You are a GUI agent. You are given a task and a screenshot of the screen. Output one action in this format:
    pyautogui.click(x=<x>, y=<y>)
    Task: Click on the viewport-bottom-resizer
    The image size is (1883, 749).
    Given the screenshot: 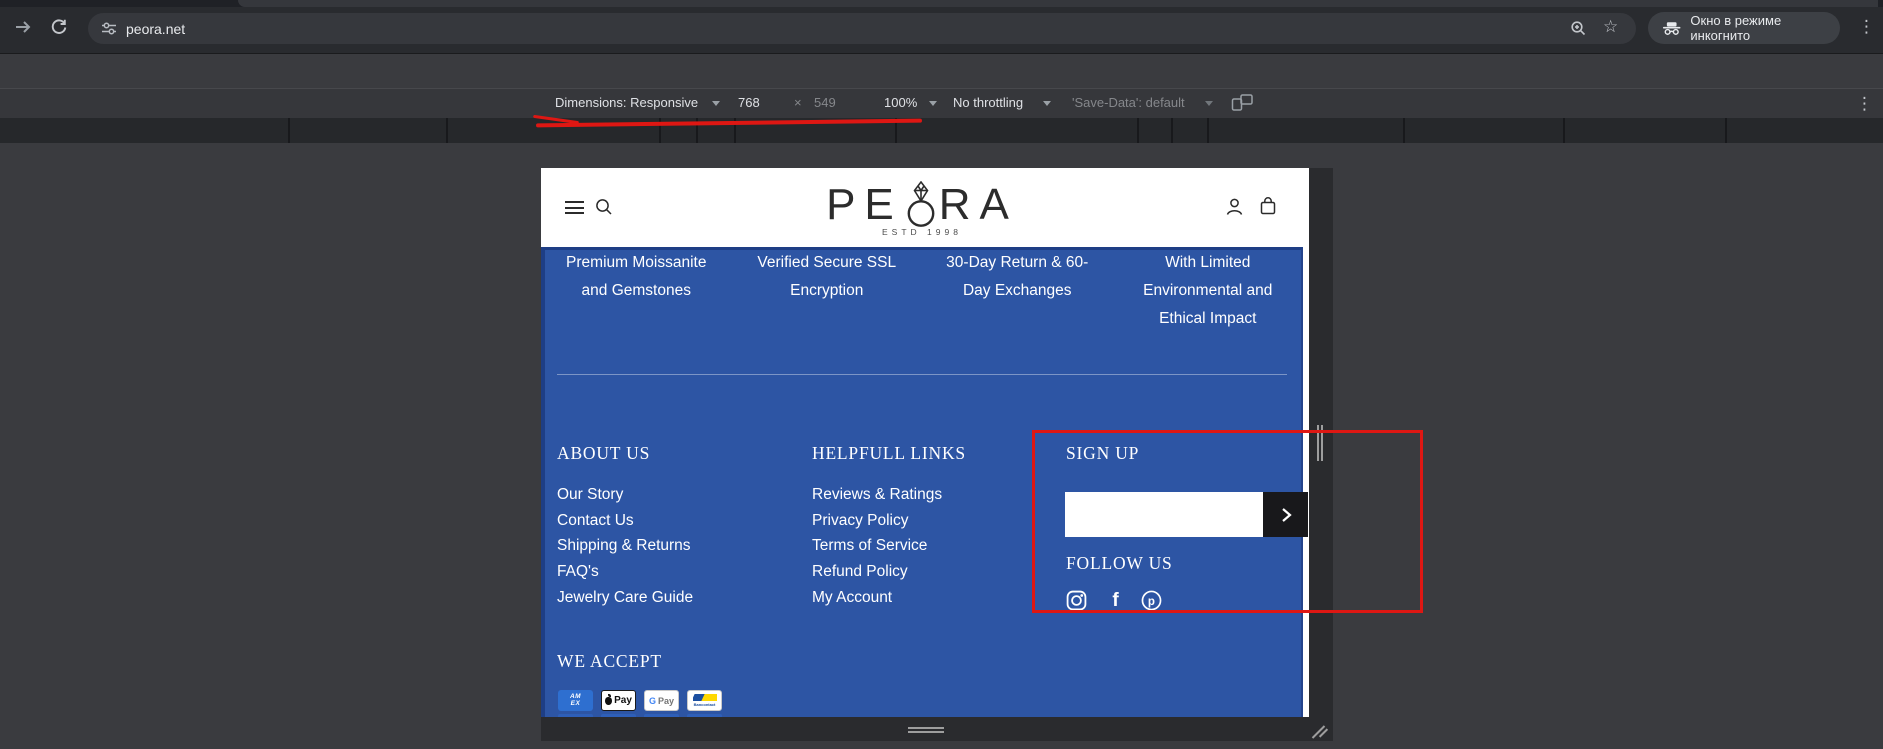 What is the action you would take?
    pyautogui.click(x=937, y=729)
    